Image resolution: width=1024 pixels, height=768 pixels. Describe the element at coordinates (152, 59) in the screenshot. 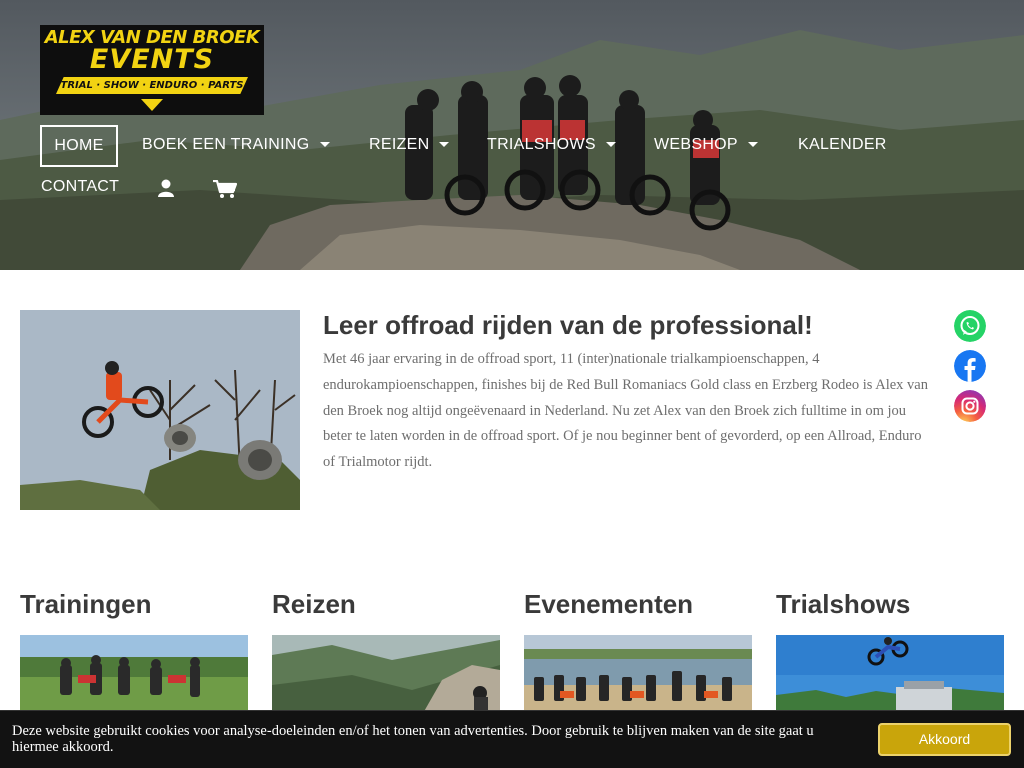

I see `brand-logo-line2: EVENTS` at that location.